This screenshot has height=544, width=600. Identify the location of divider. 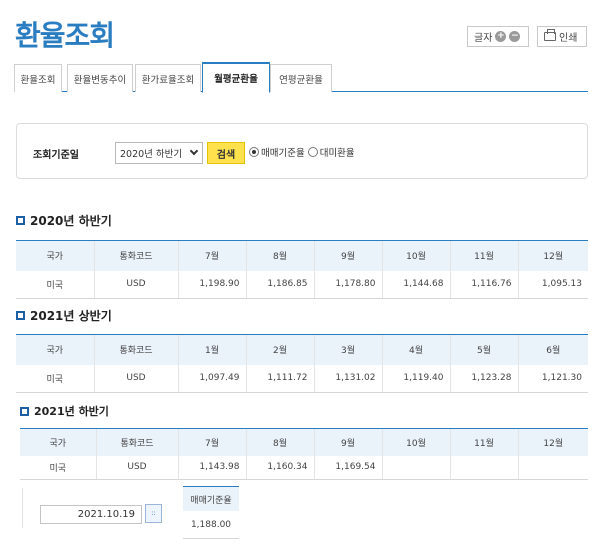
(22, 508).